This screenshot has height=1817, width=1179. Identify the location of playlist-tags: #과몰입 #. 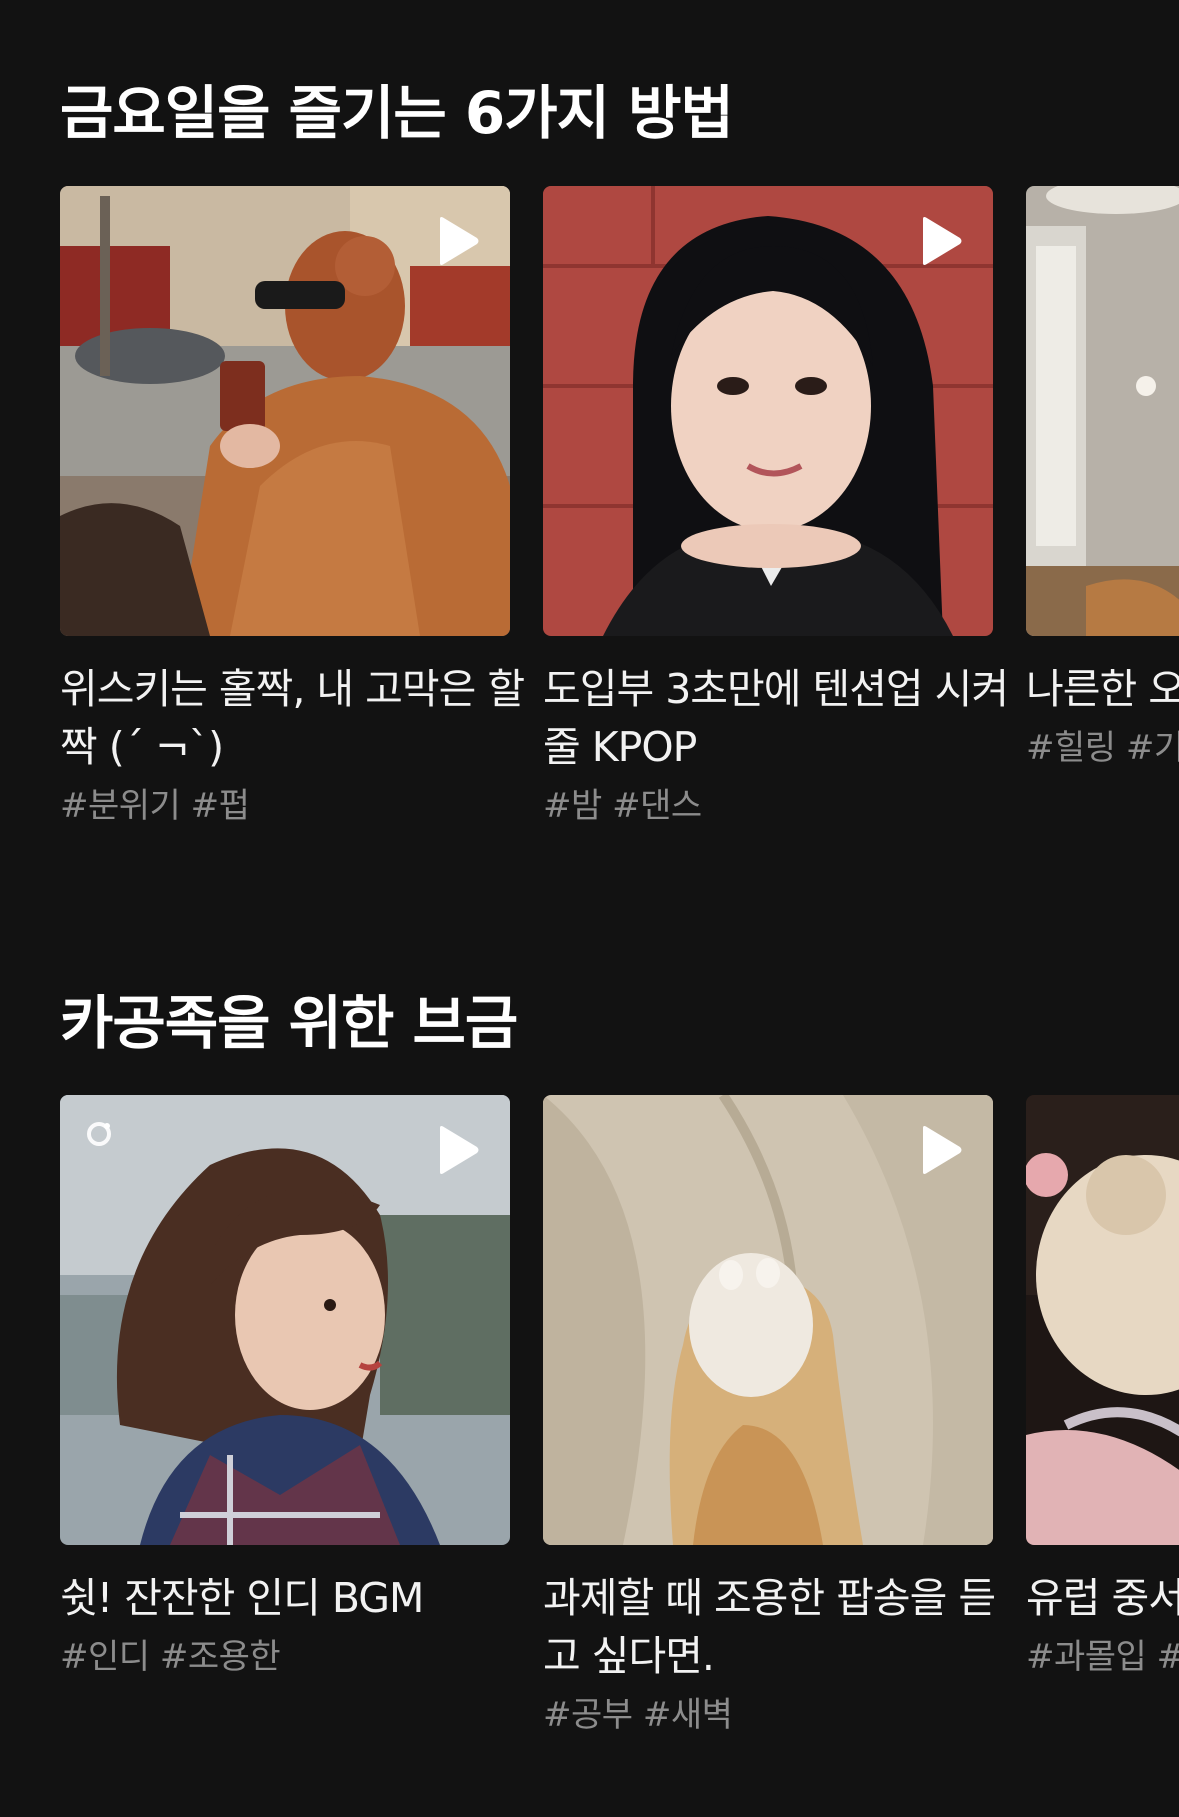
(1102, 1657).